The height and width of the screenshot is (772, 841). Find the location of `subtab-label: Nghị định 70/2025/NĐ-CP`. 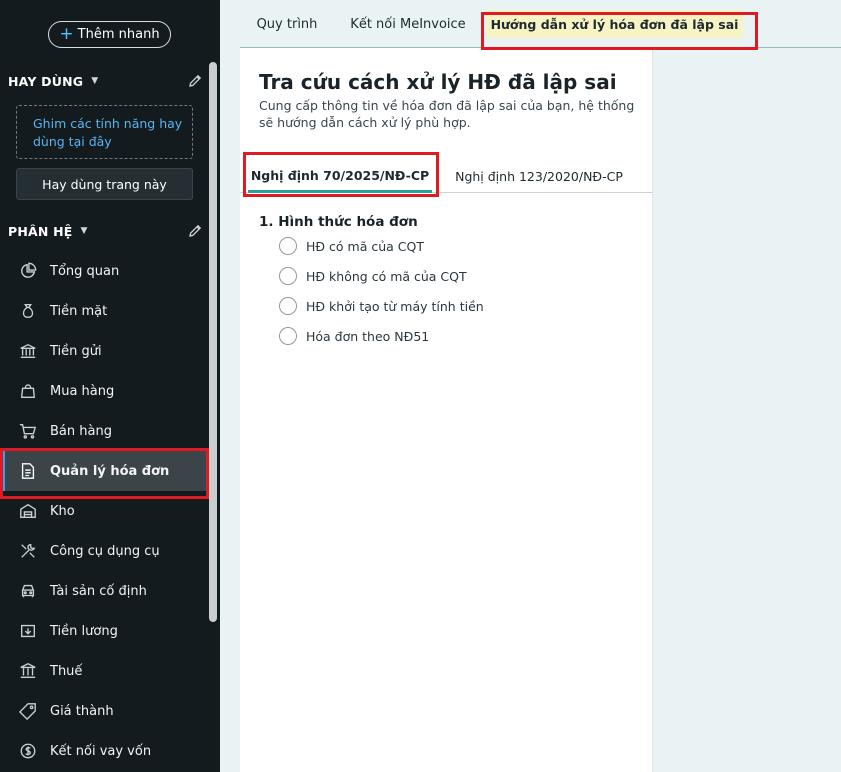

subtab-label: Nghị định 70/2025/NĐ-CP is located at coordinates (340, 175).